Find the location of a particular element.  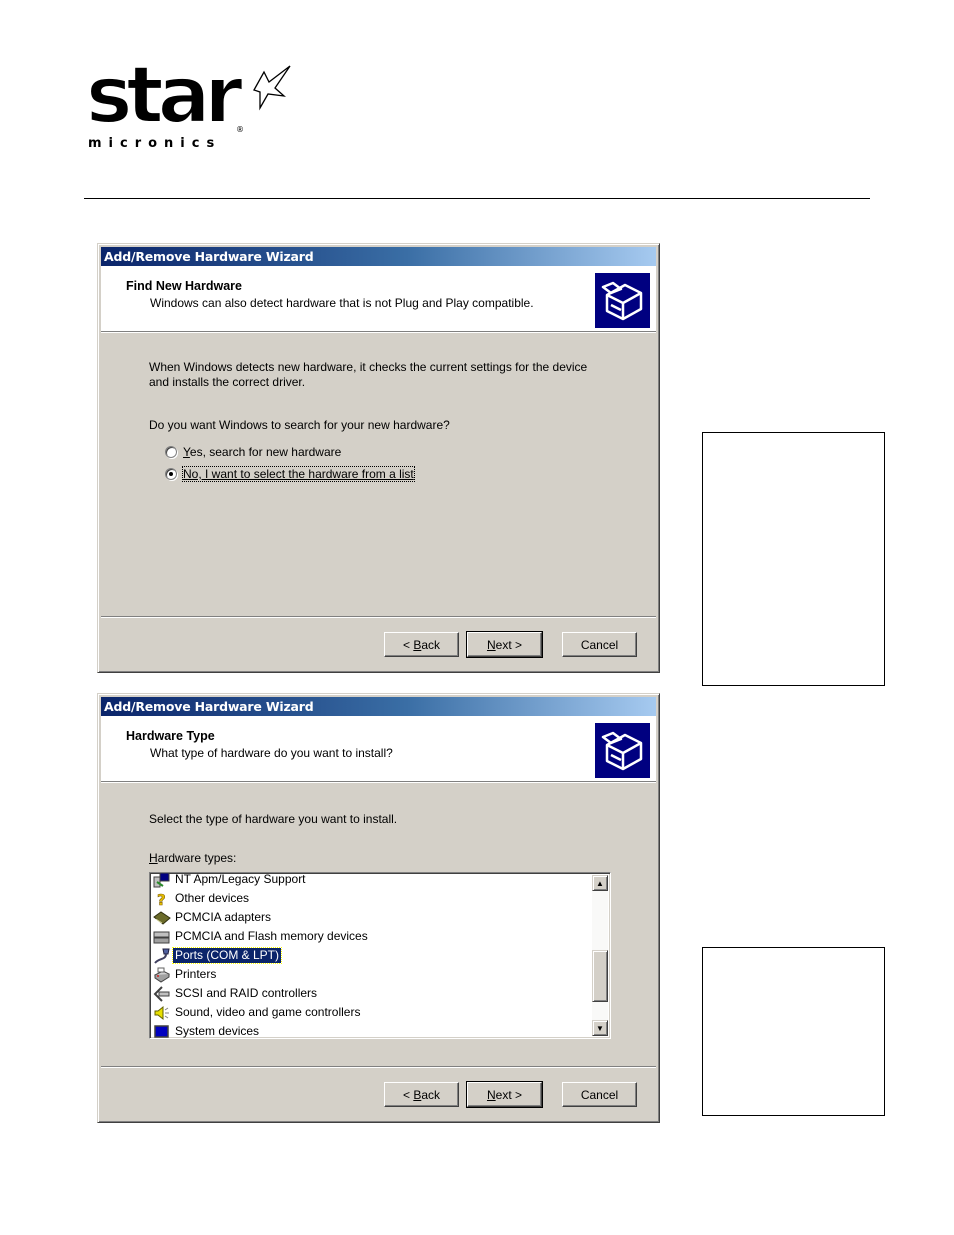

scsi-icon is located at coordinates (162, 993).